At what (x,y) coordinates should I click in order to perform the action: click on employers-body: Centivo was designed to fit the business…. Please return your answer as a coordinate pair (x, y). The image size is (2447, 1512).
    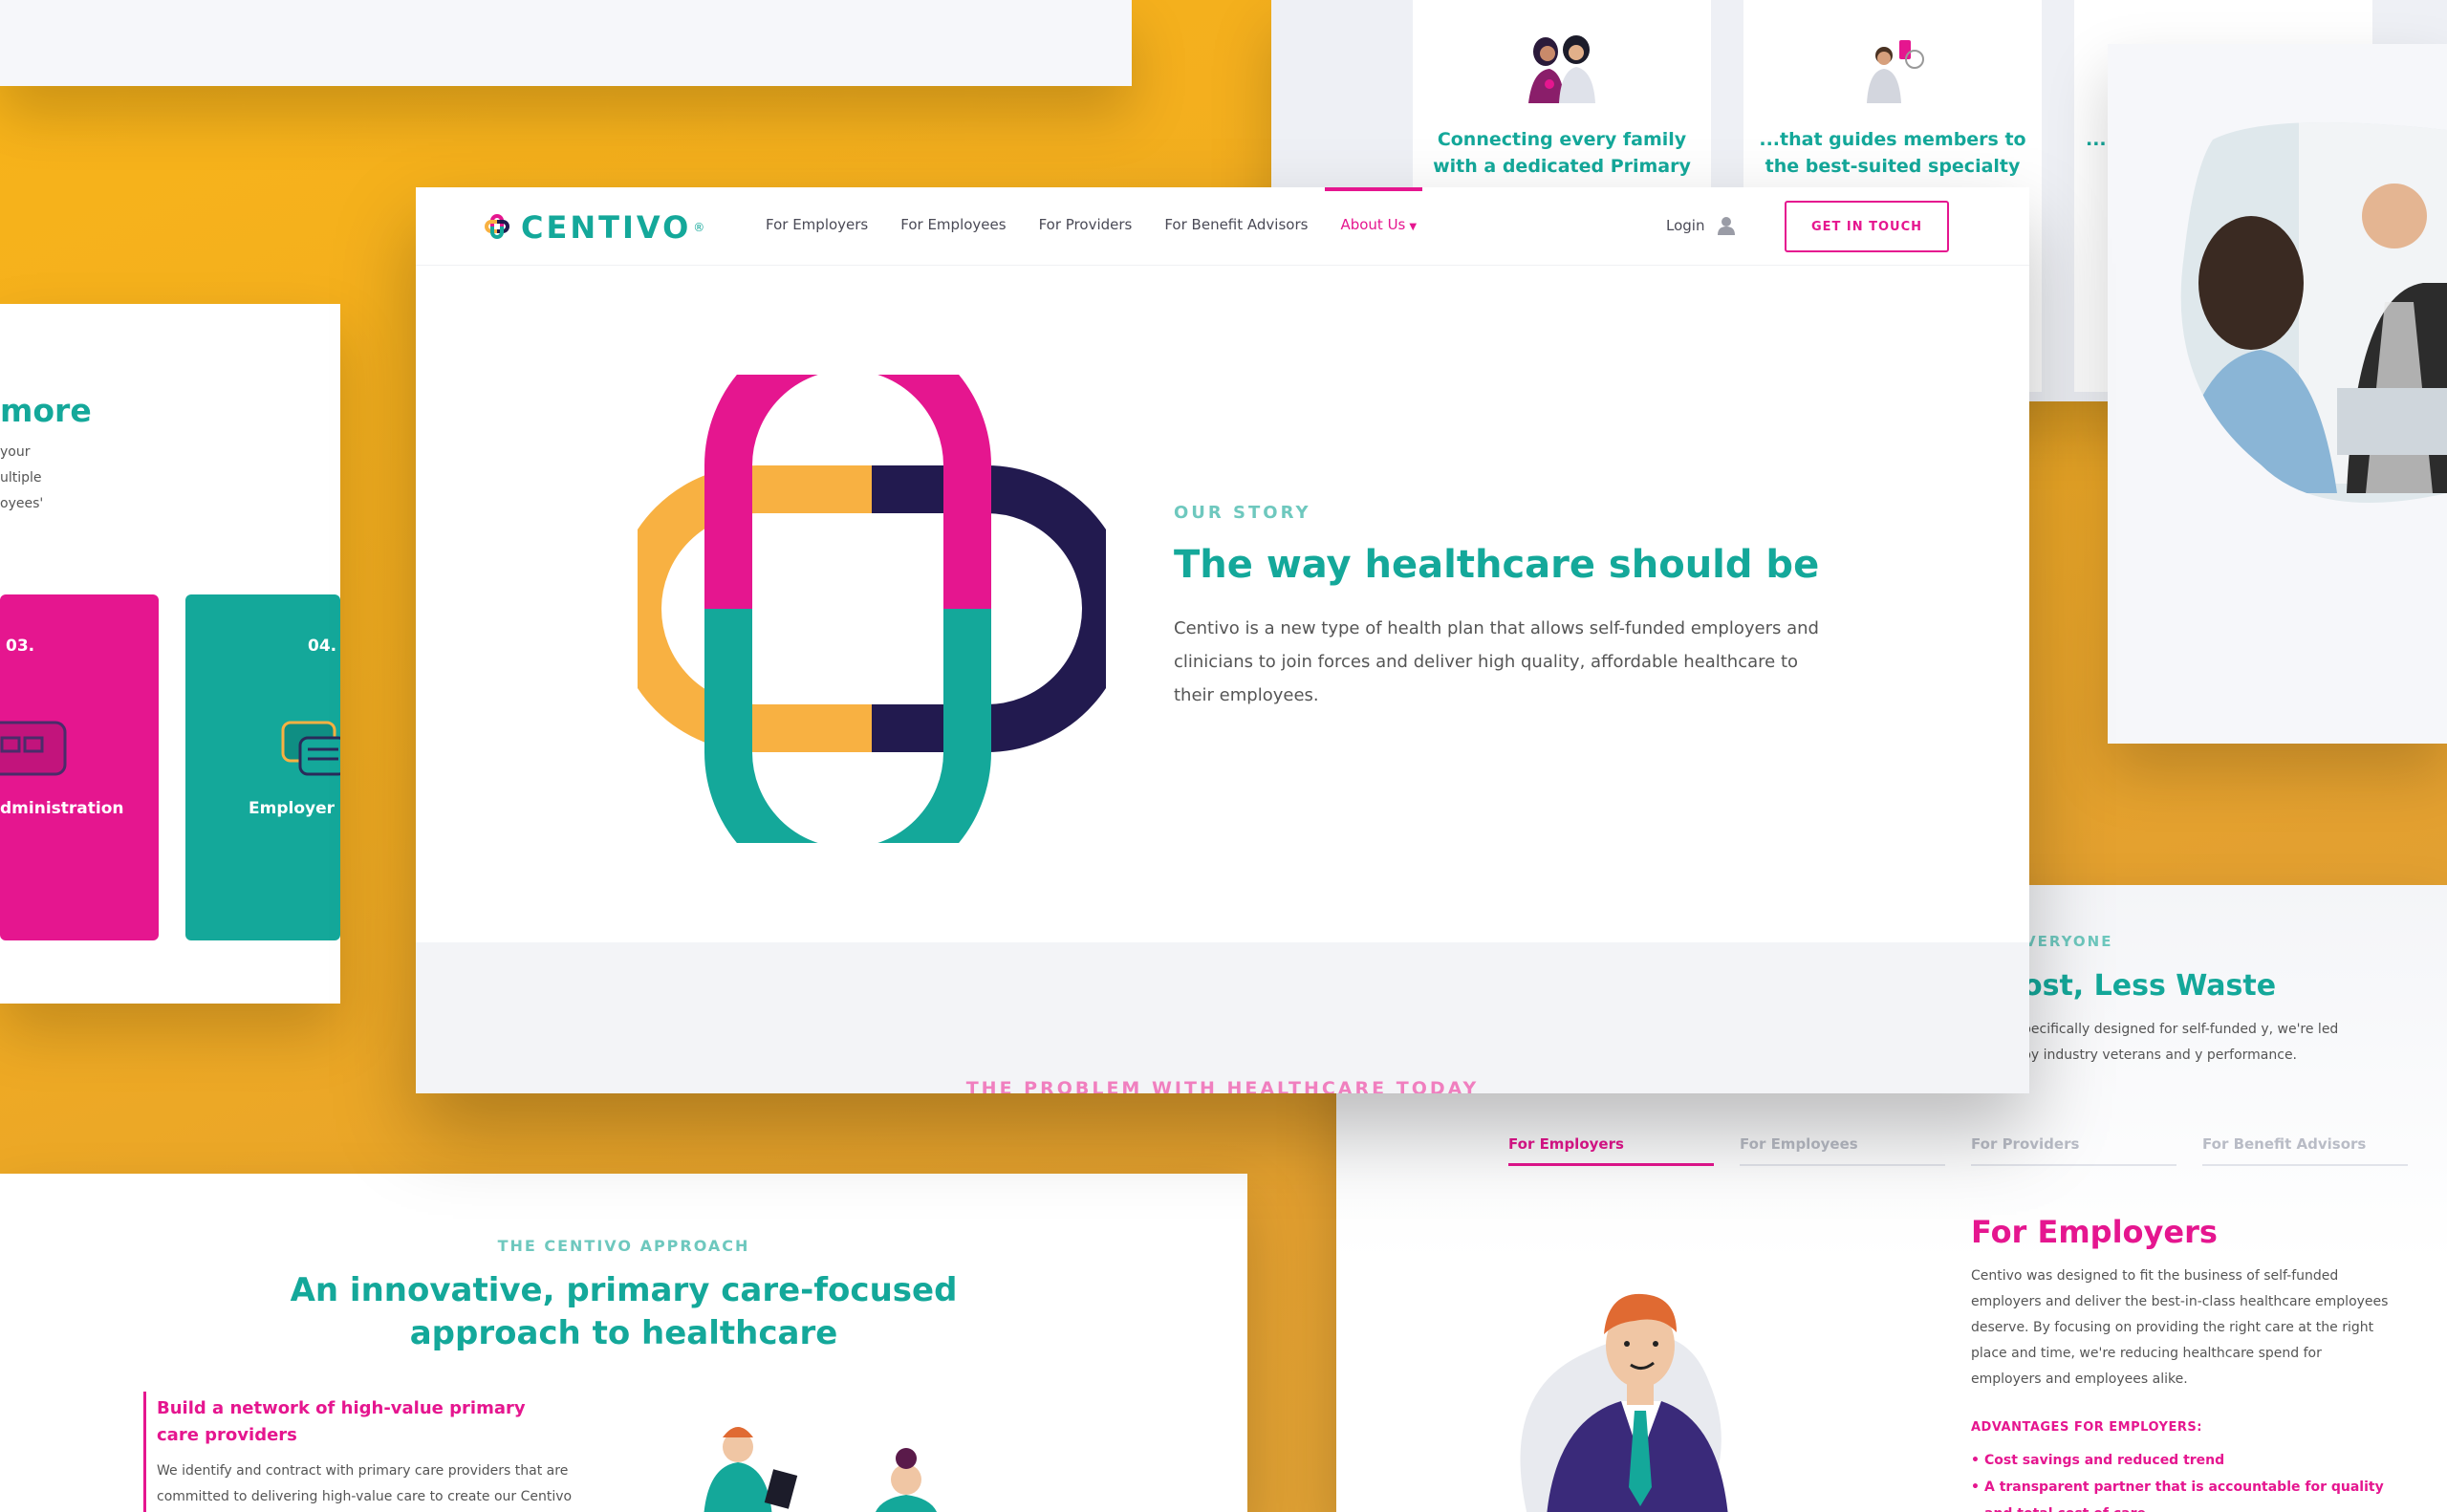
    Looking at the image, I should click on (2180, 1327).